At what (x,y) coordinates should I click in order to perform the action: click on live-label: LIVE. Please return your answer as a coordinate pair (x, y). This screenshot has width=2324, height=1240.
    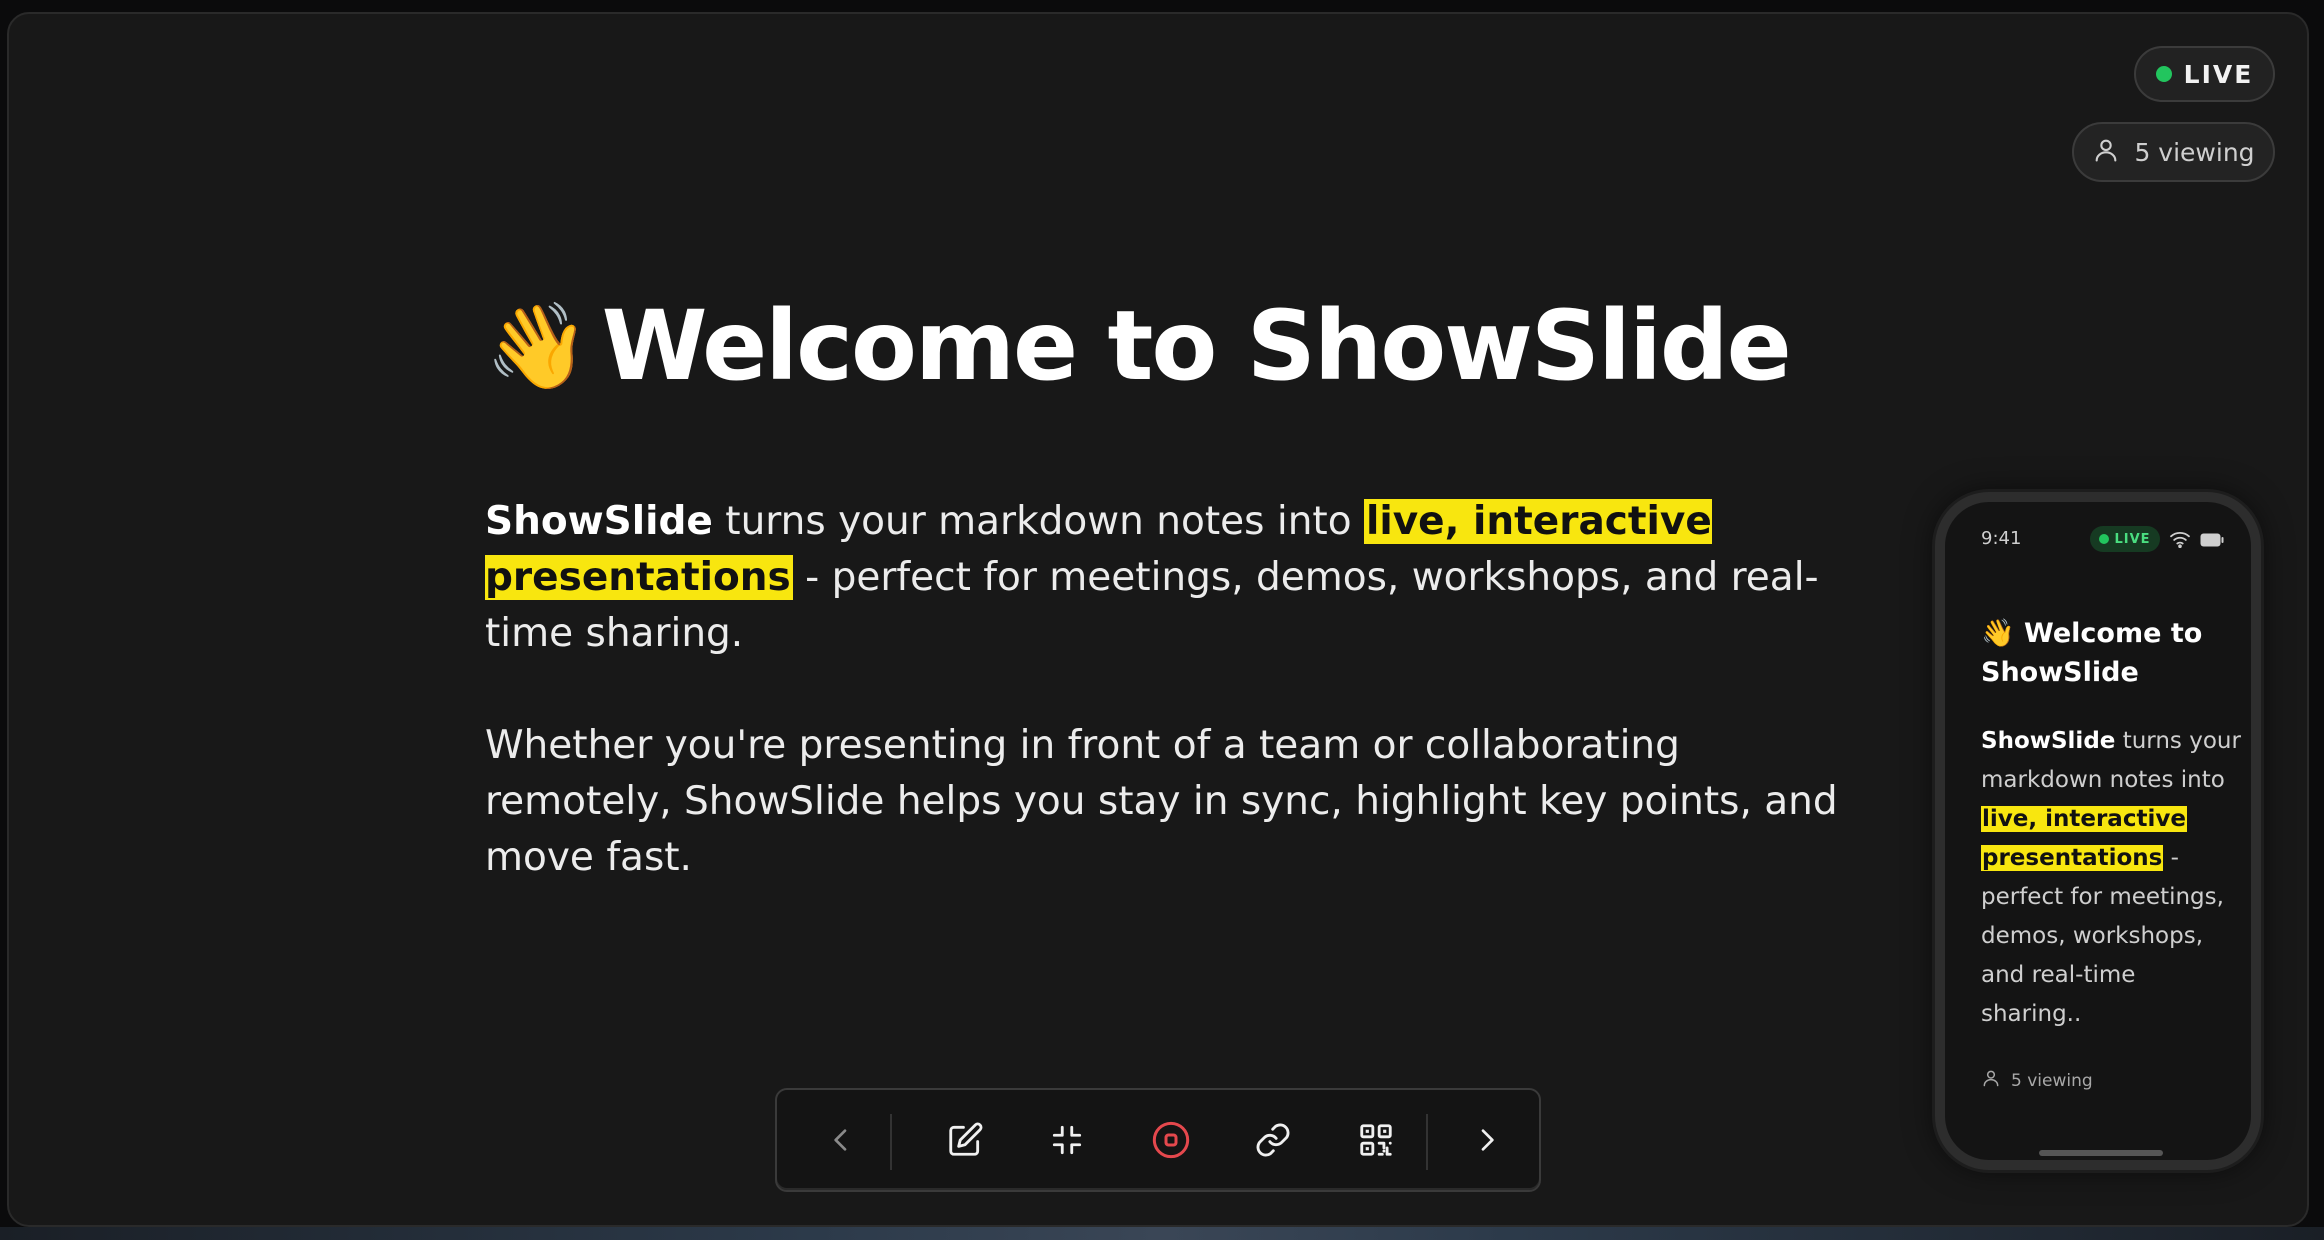
    Looking at the image, I should click on (2218, 74).